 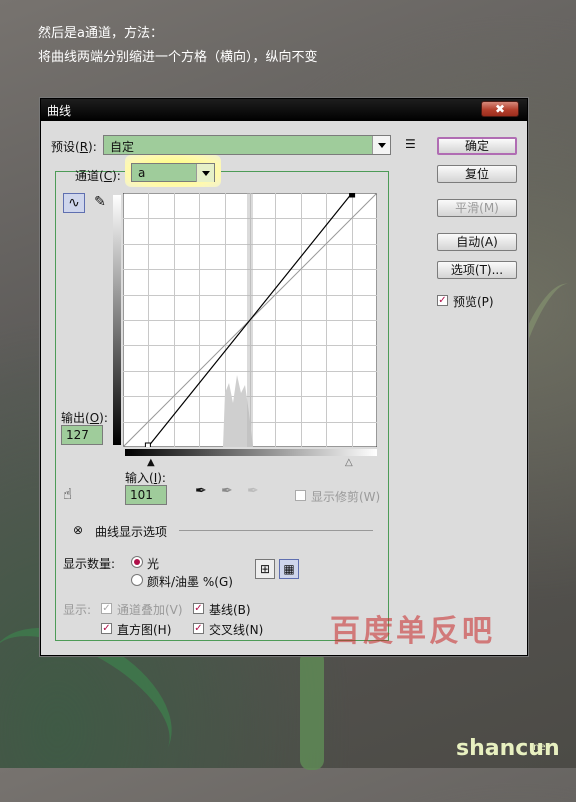 What do you see at coordinates (84, 418) in the screenshot?
I see `output-label: 输出(O):` at bounding box center [84, 418].